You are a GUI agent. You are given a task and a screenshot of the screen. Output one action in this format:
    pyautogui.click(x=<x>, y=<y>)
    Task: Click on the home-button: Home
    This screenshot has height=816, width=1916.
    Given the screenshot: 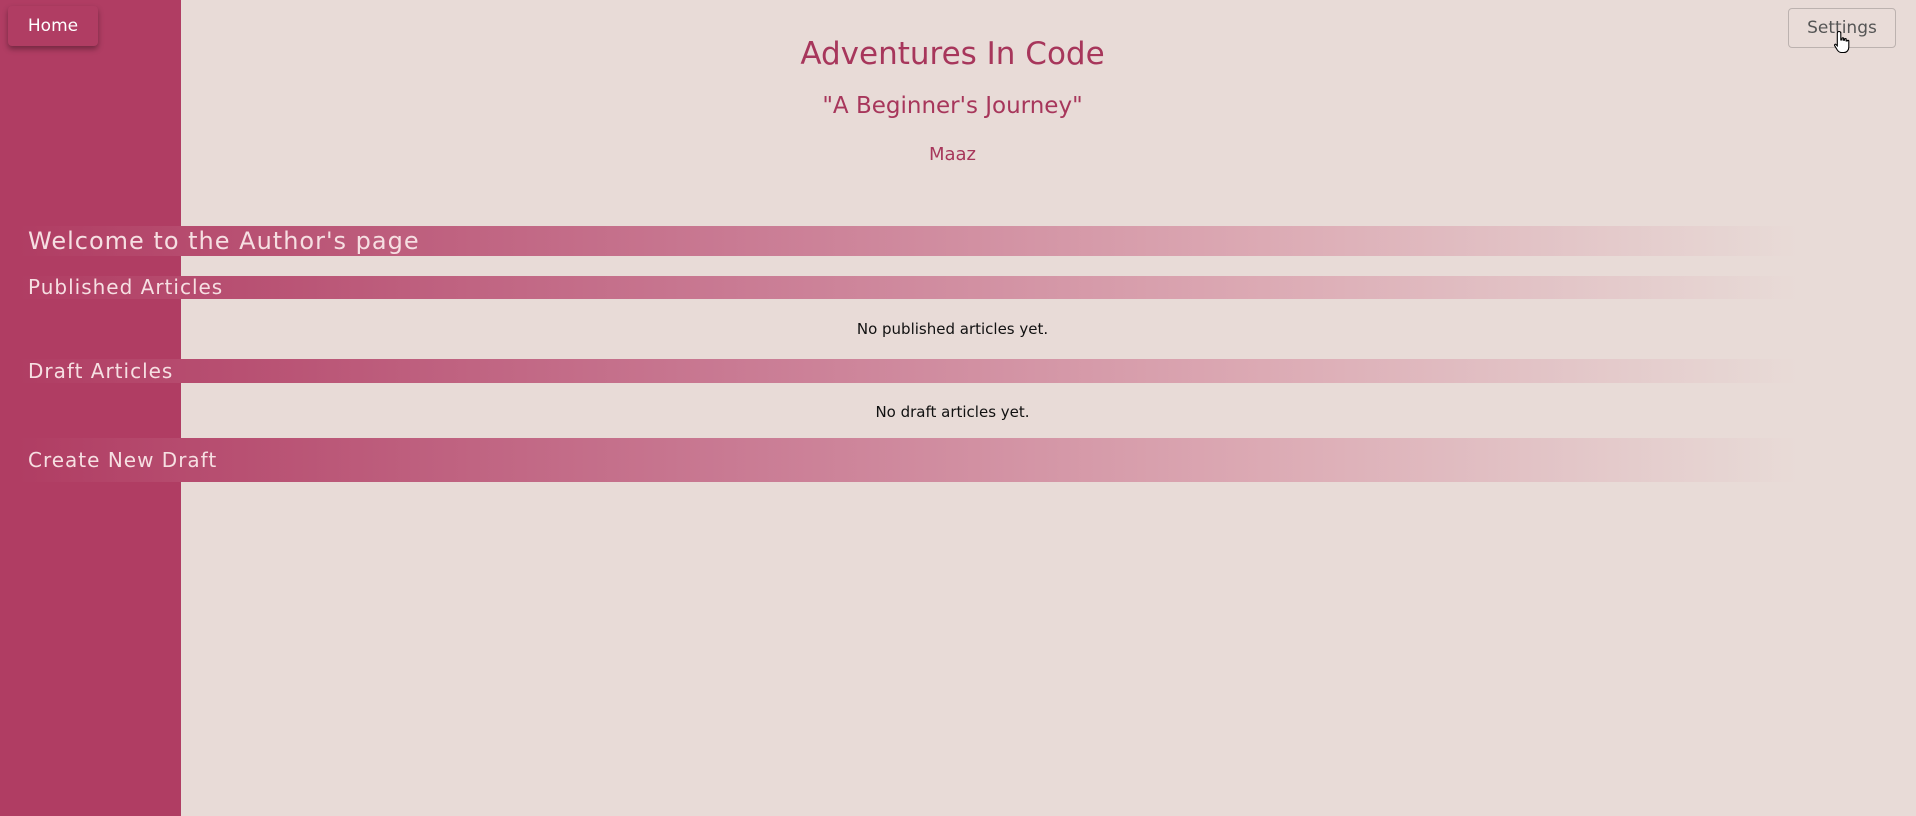 What is the action you would take?
    pyautogui.click(x=53, y=26)
    